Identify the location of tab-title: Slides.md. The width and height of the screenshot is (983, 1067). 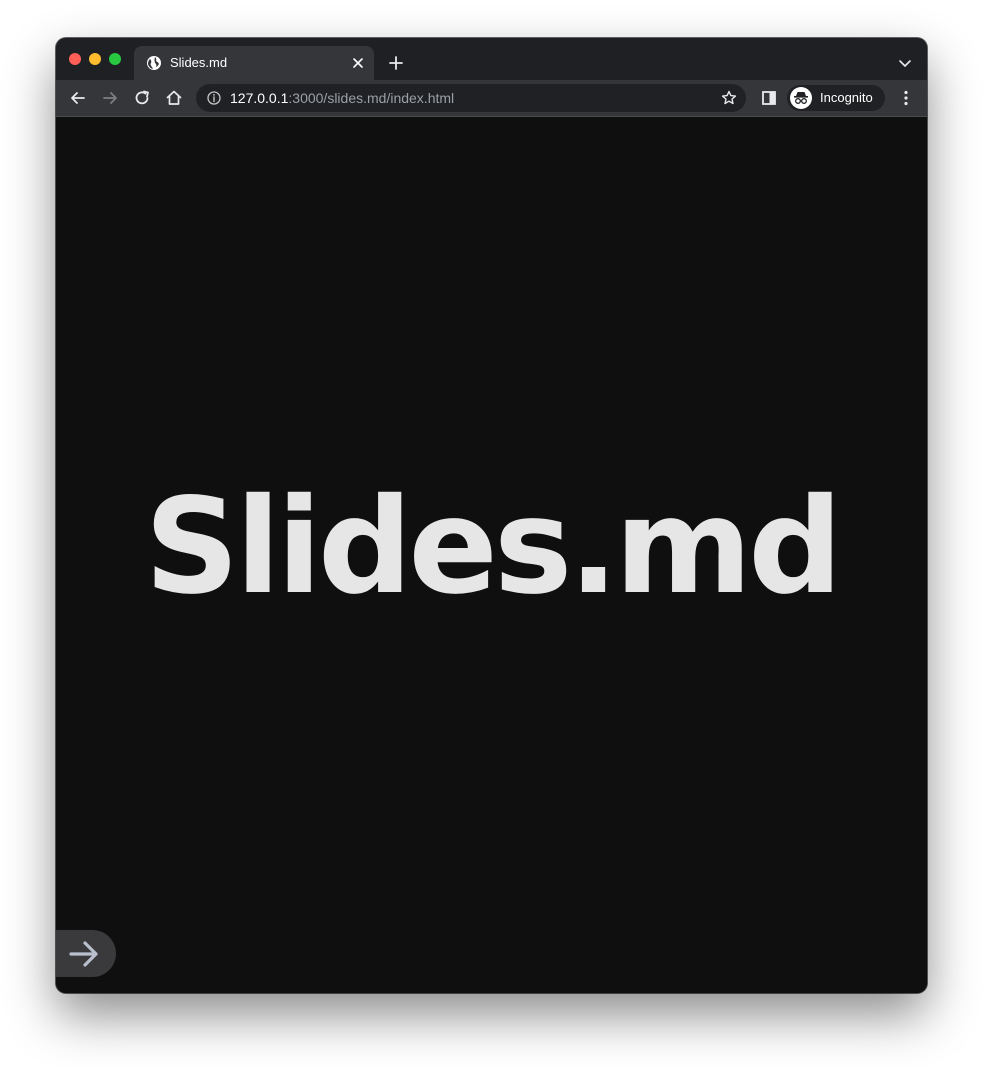
(199, 62).